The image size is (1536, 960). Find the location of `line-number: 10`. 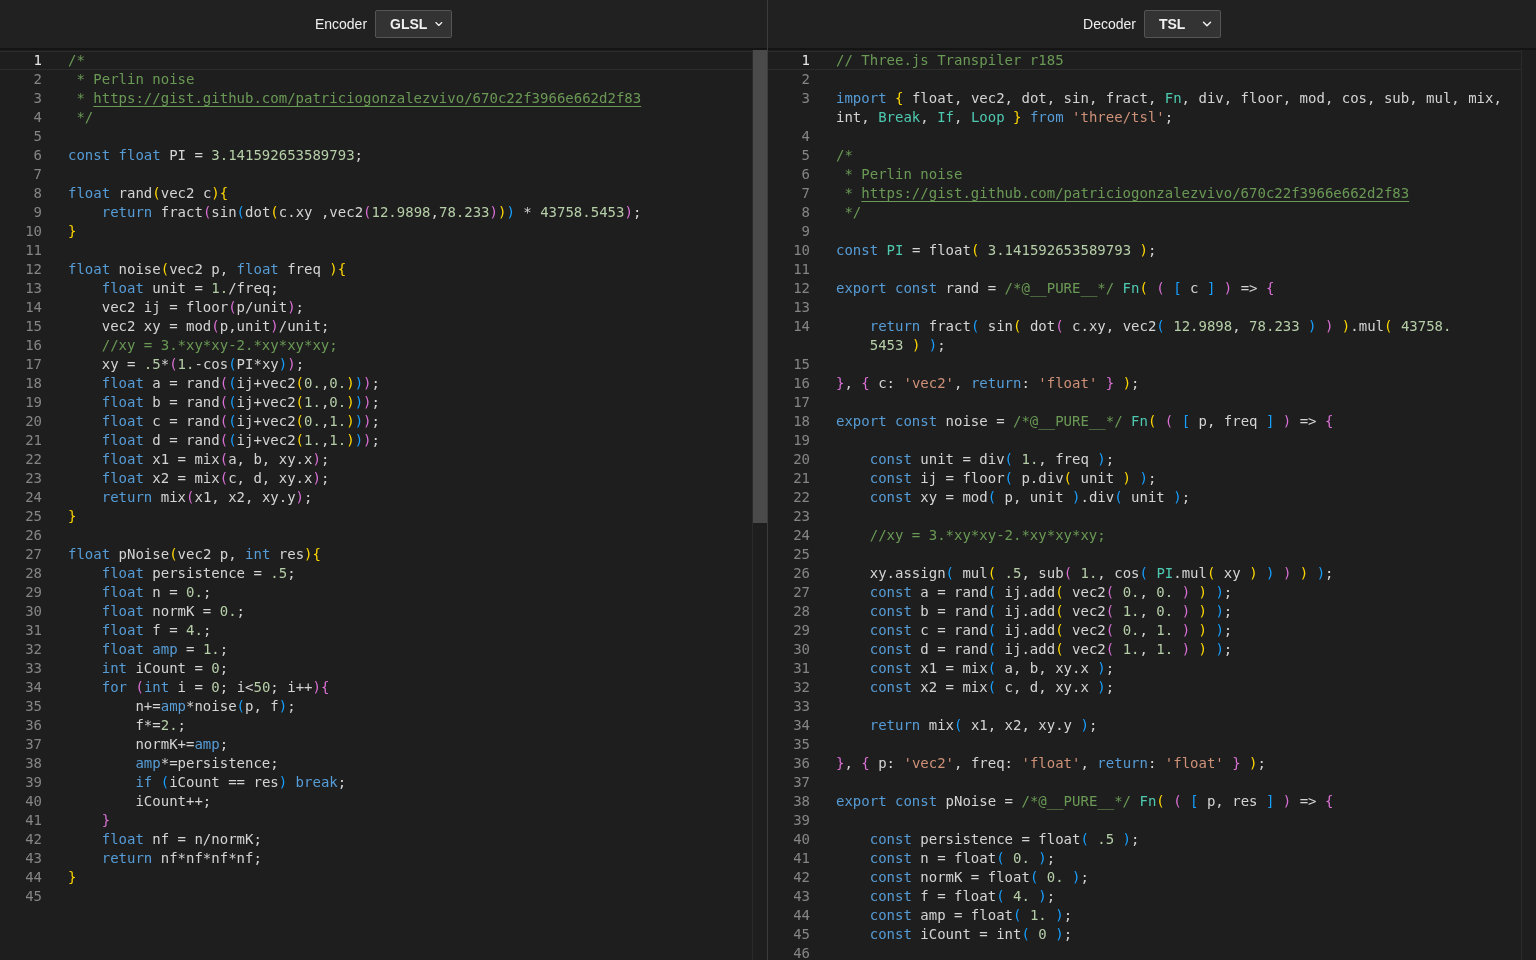

line-number: 10 is located at coordinates (33, 231).